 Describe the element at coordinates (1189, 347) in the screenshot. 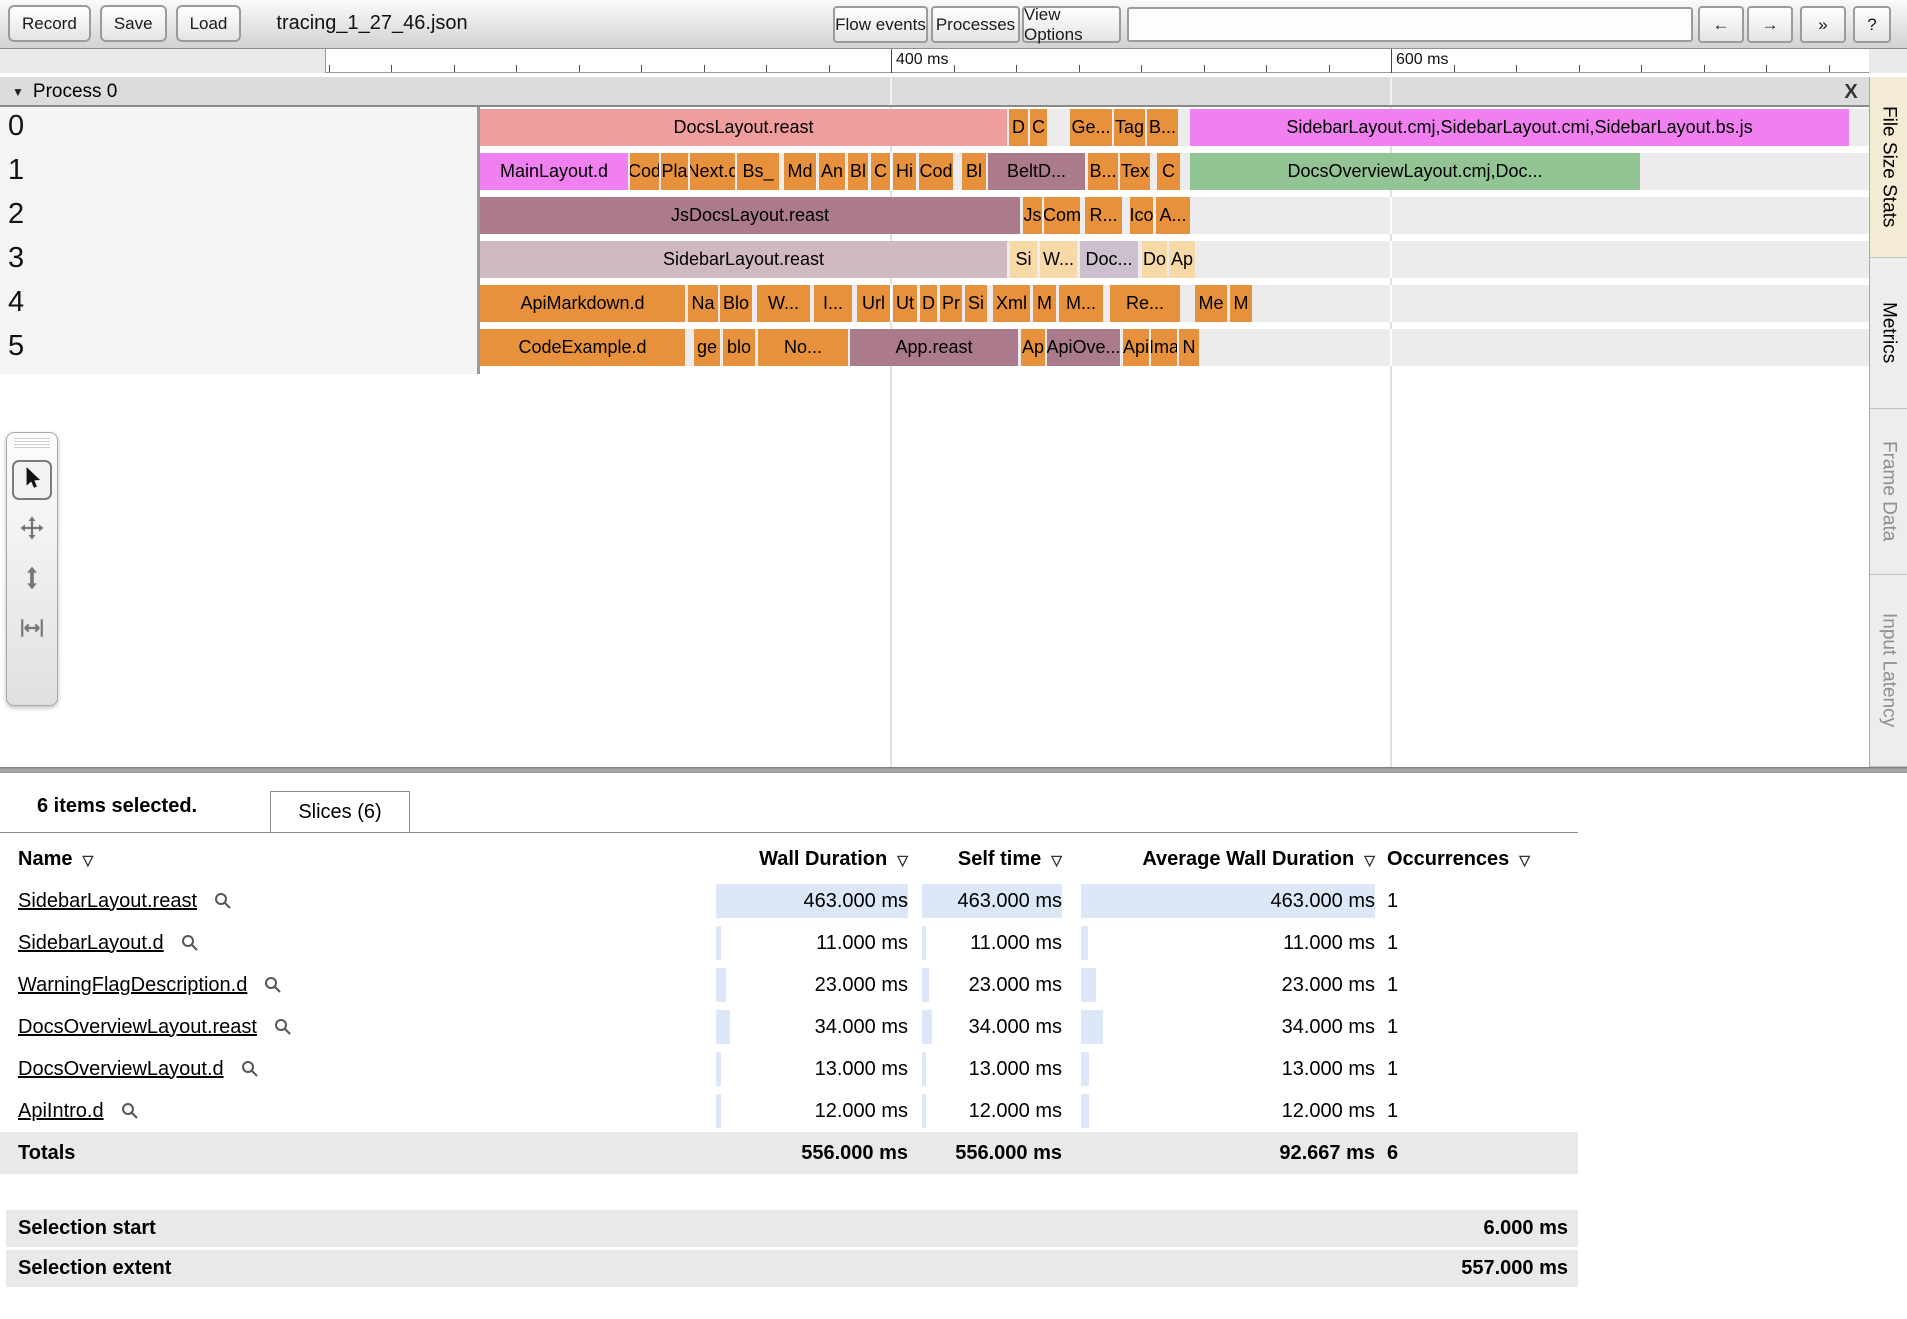

I see `trace-slice: N` at that location.